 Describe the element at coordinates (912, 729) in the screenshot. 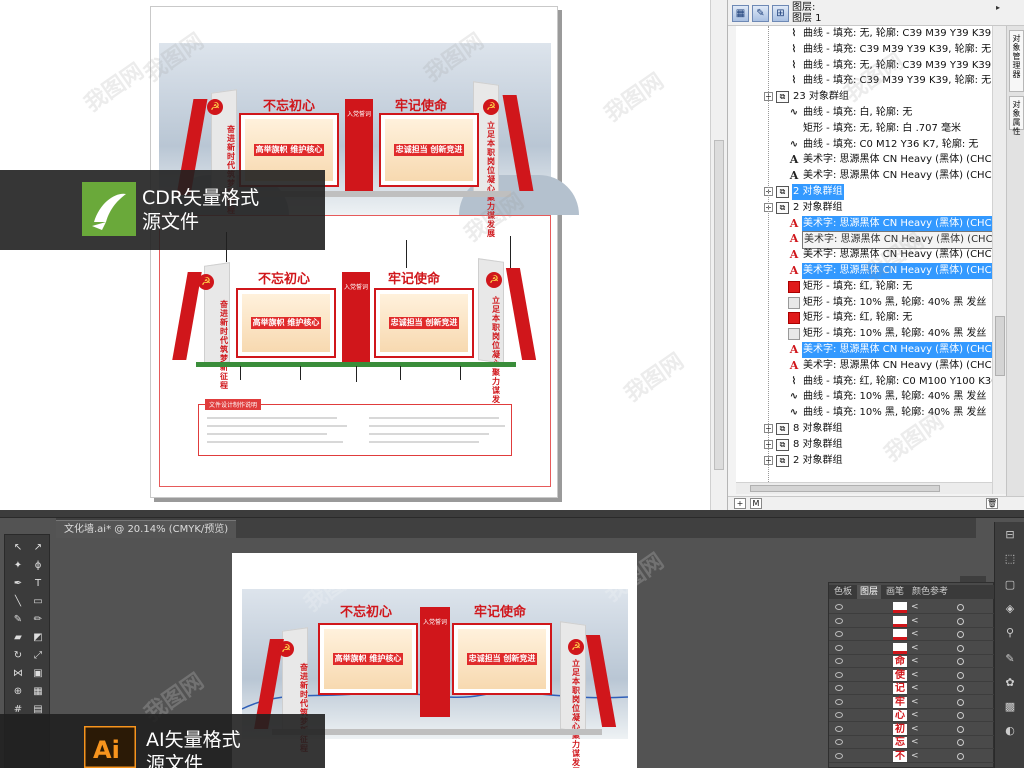

I see `layer-row: 初 <` at that location.